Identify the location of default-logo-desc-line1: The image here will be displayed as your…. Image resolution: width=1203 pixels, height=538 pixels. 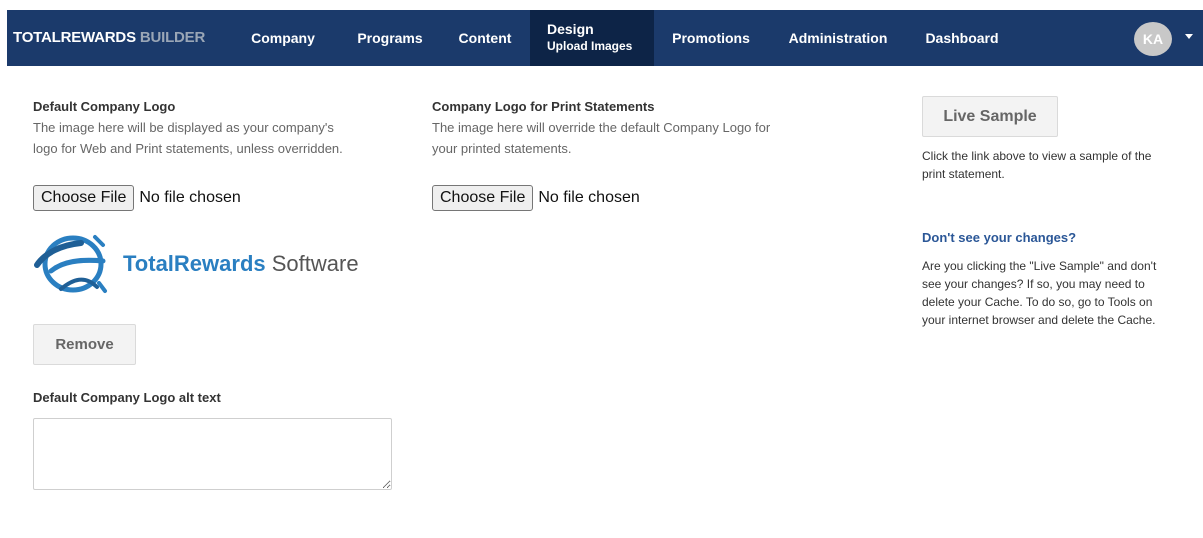
(183, 127).